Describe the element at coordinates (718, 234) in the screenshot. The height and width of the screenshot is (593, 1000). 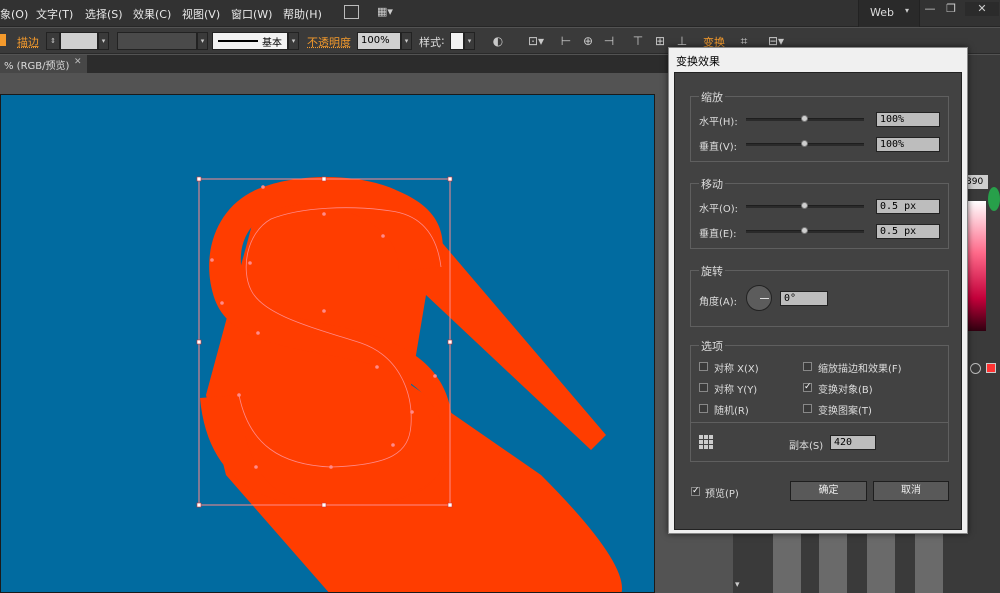
I see `move-vertical-label: 垂直(E):` at that location.